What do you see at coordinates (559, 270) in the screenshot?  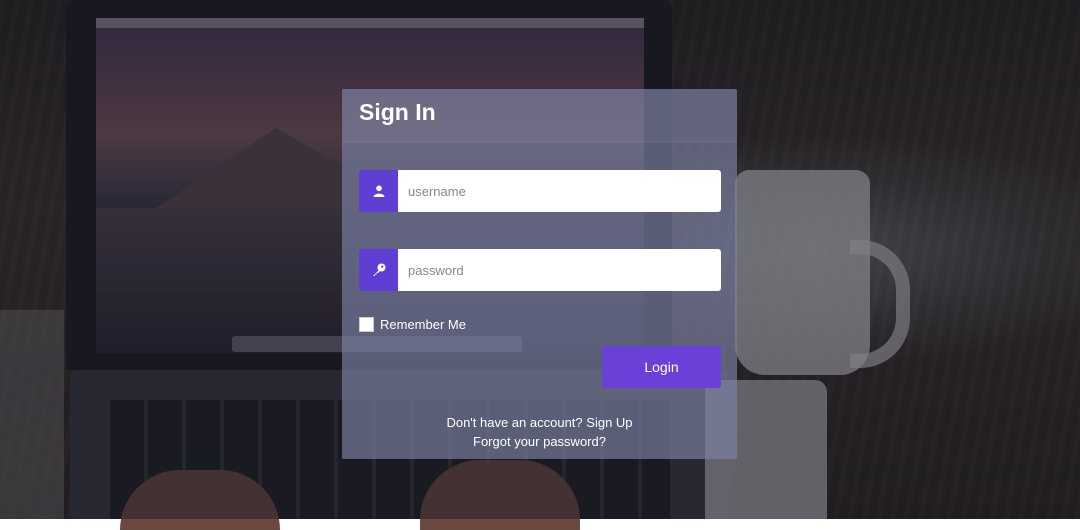 I see `password-input` at bounding box center [559, 270].